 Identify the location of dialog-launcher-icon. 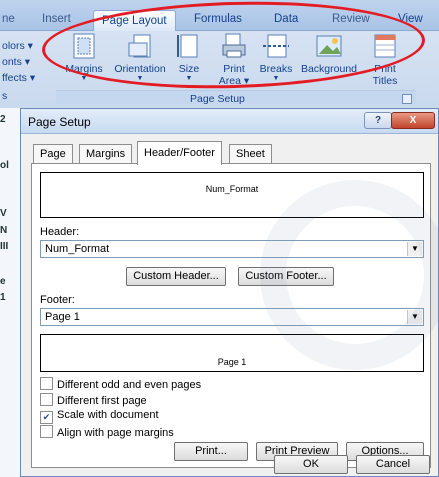
(407, 99).